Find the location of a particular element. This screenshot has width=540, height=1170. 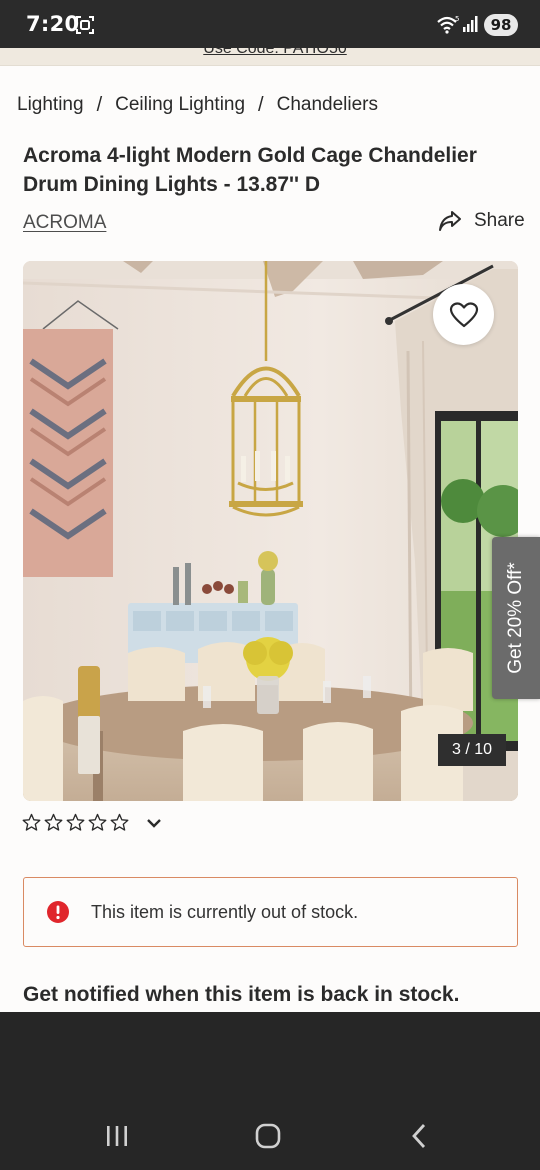

out-of-stock-alert: This item is currently out of stock. is located at coordinates (270, 912).